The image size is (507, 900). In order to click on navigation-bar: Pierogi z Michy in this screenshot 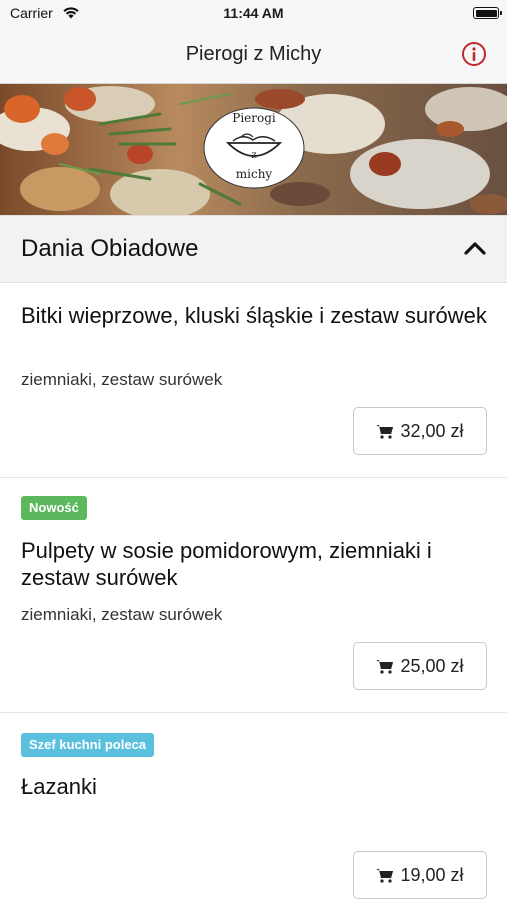, I will do `click(253, 55)`.